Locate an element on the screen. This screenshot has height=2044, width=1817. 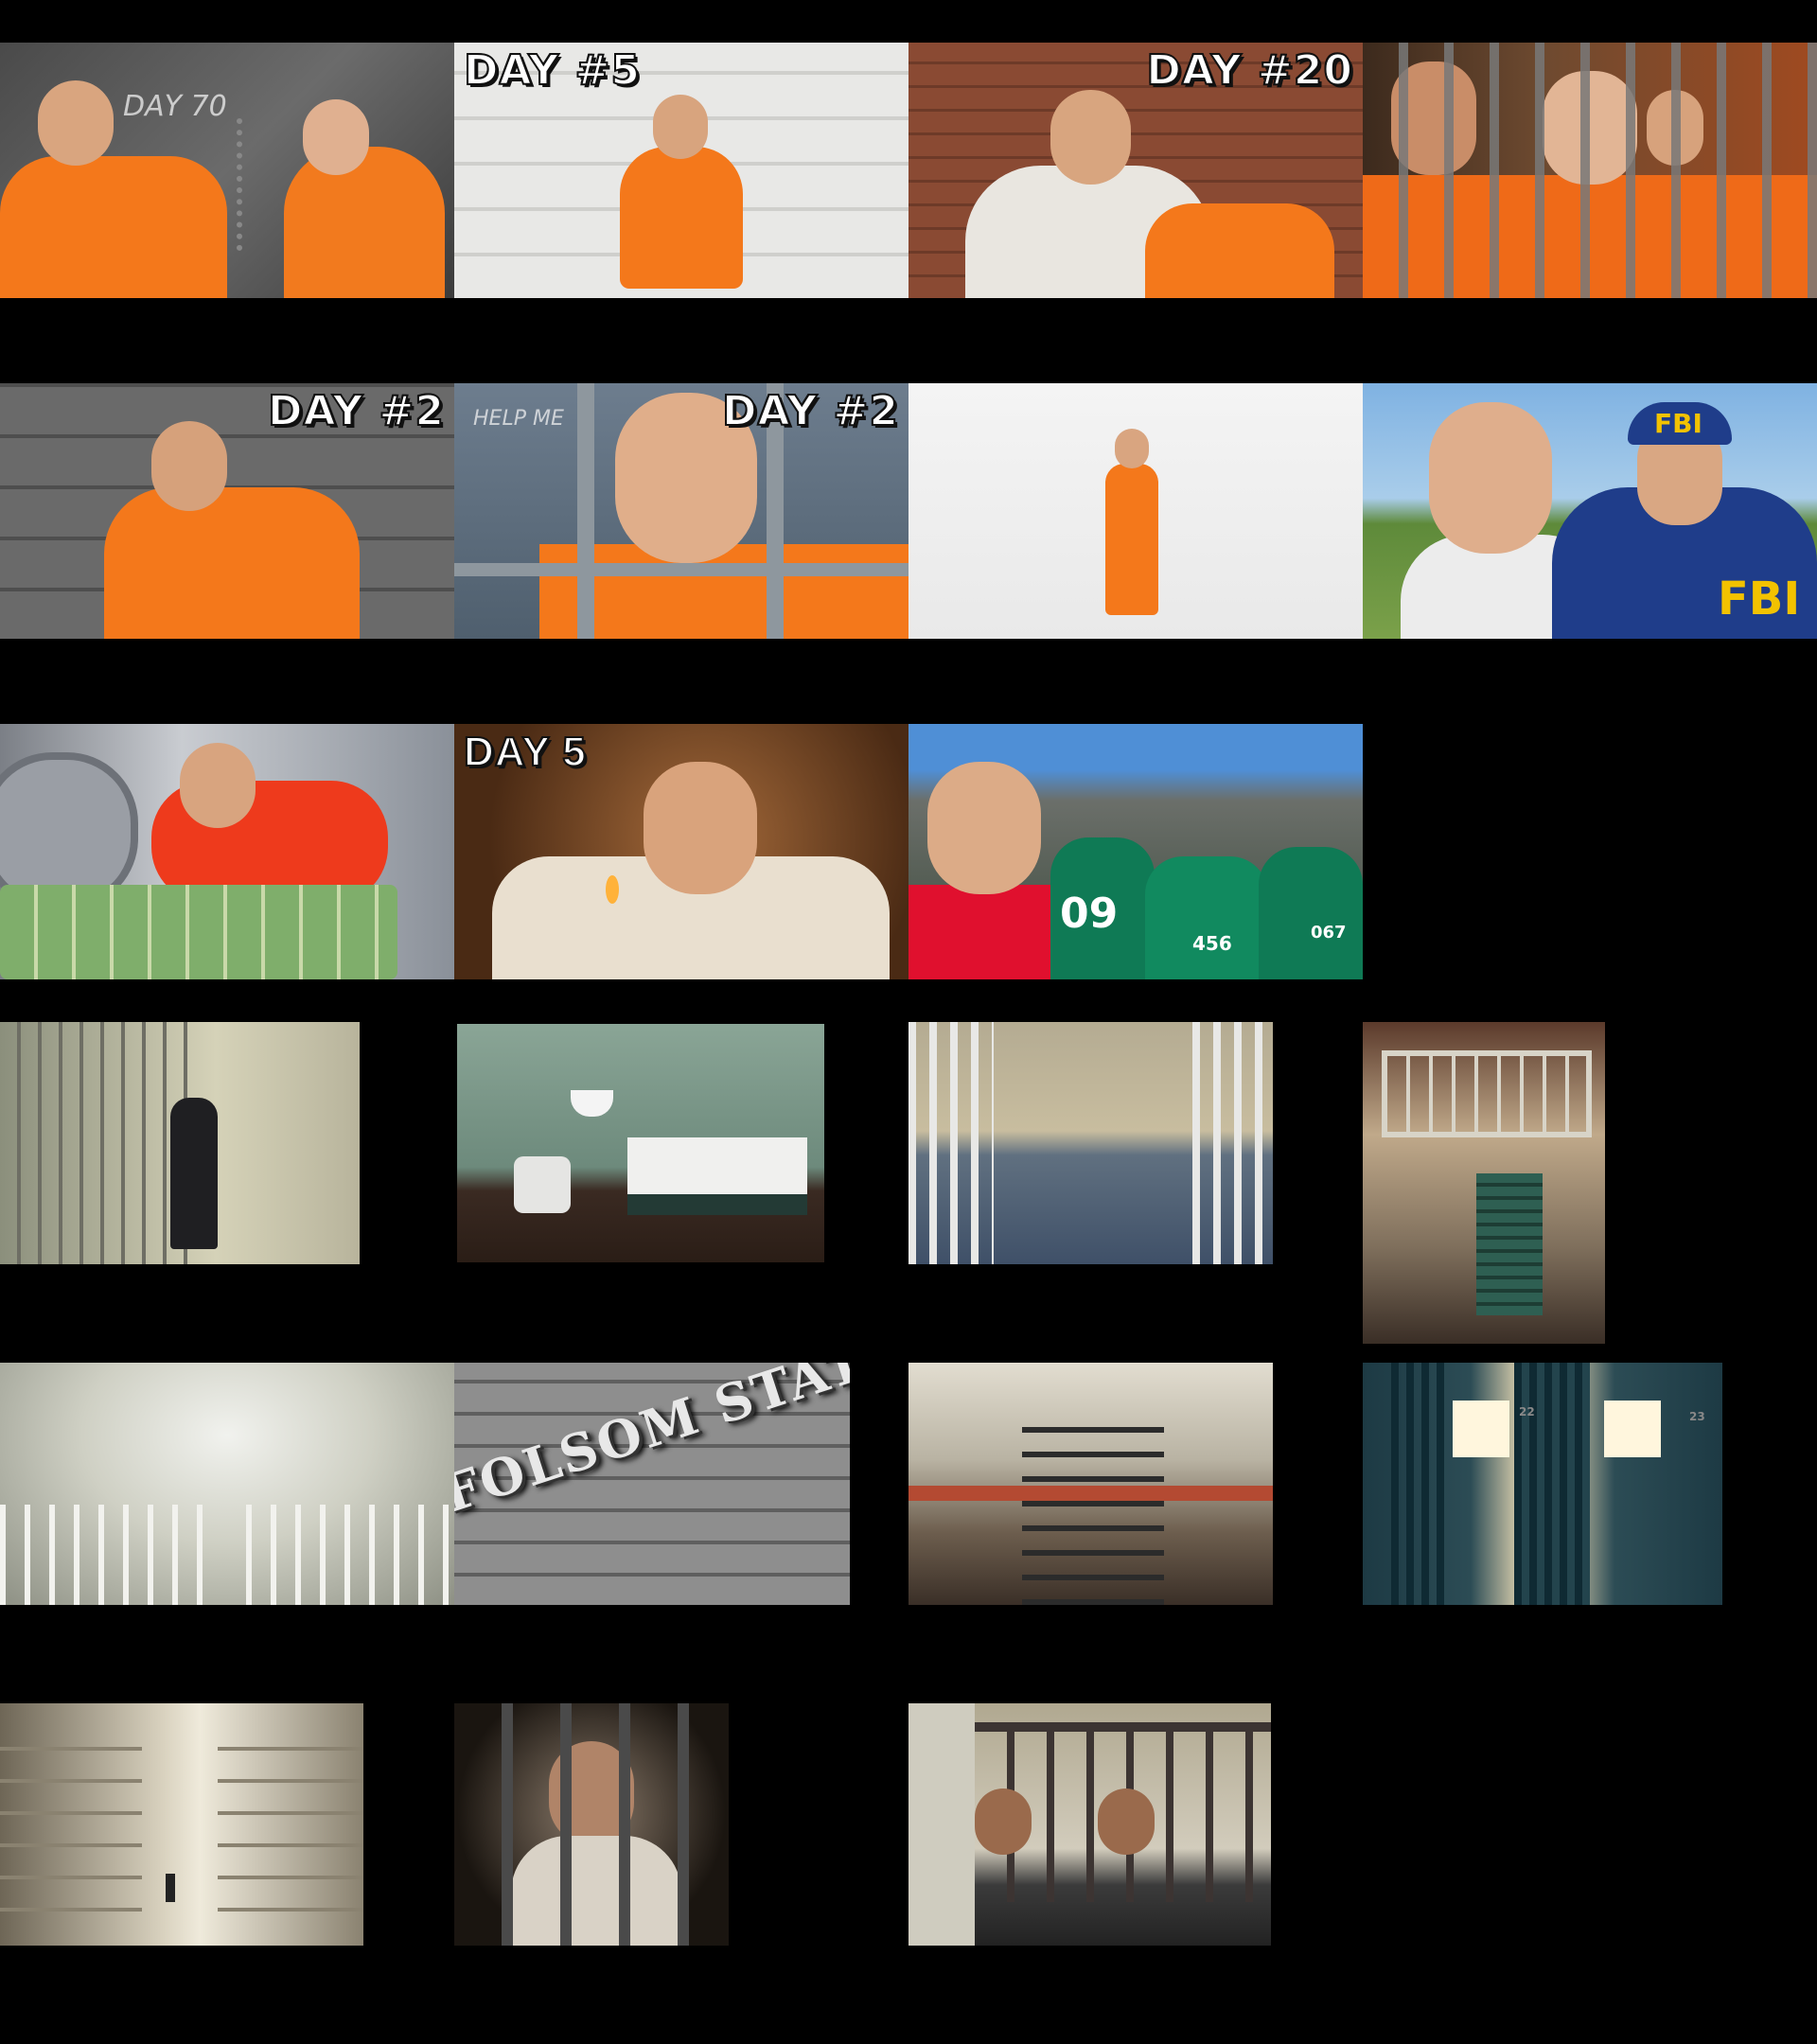
cell-door-left is located at coordinates (1419, 1484).